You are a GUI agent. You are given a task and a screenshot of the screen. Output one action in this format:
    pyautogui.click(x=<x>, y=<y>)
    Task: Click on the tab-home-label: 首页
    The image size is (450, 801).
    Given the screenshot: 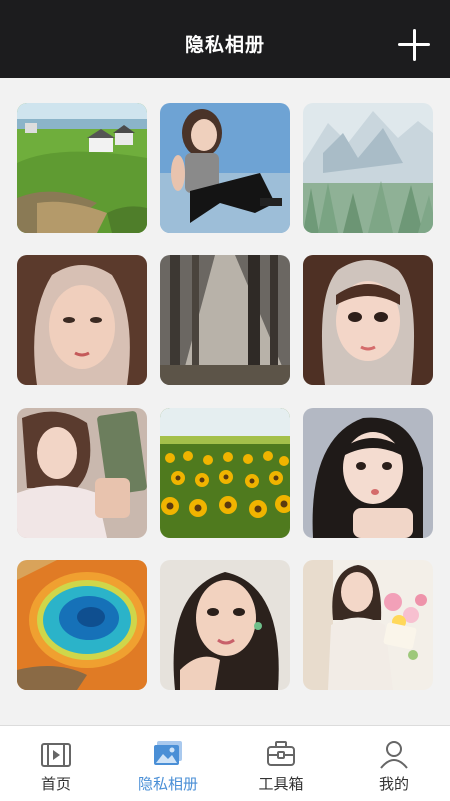 What is the action you would take?
    pyautogui.click(x=55, y=784)
    